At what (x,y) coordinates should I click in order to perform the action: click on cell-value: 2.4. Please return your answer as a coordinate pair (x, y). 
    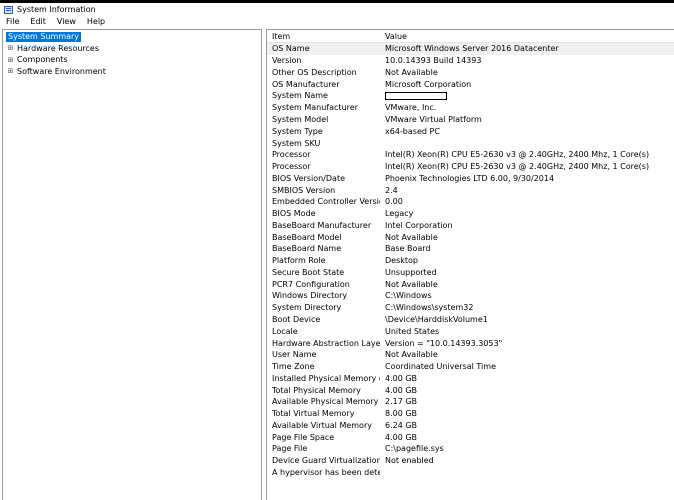
    Looking at the image, I should click on (391, 190).